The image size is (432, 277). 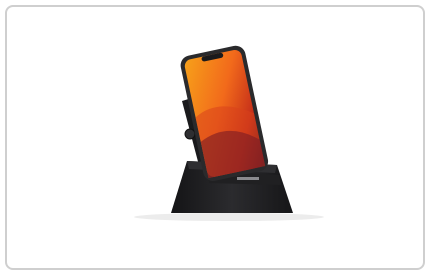 What do you see at coordinates (229, 217) in the screenshot?
I see `floor-shadow` at bounding box center [229, 217].